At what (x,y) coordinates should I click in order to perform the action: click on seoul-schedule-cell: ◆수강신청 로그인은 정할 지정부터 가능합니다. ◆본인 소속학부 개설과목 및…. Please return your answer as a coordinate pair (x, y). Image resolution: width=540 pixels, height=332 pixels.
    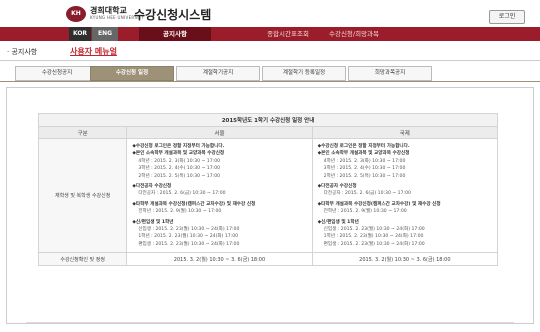
    Looking at the image, I should click on (219, 195).